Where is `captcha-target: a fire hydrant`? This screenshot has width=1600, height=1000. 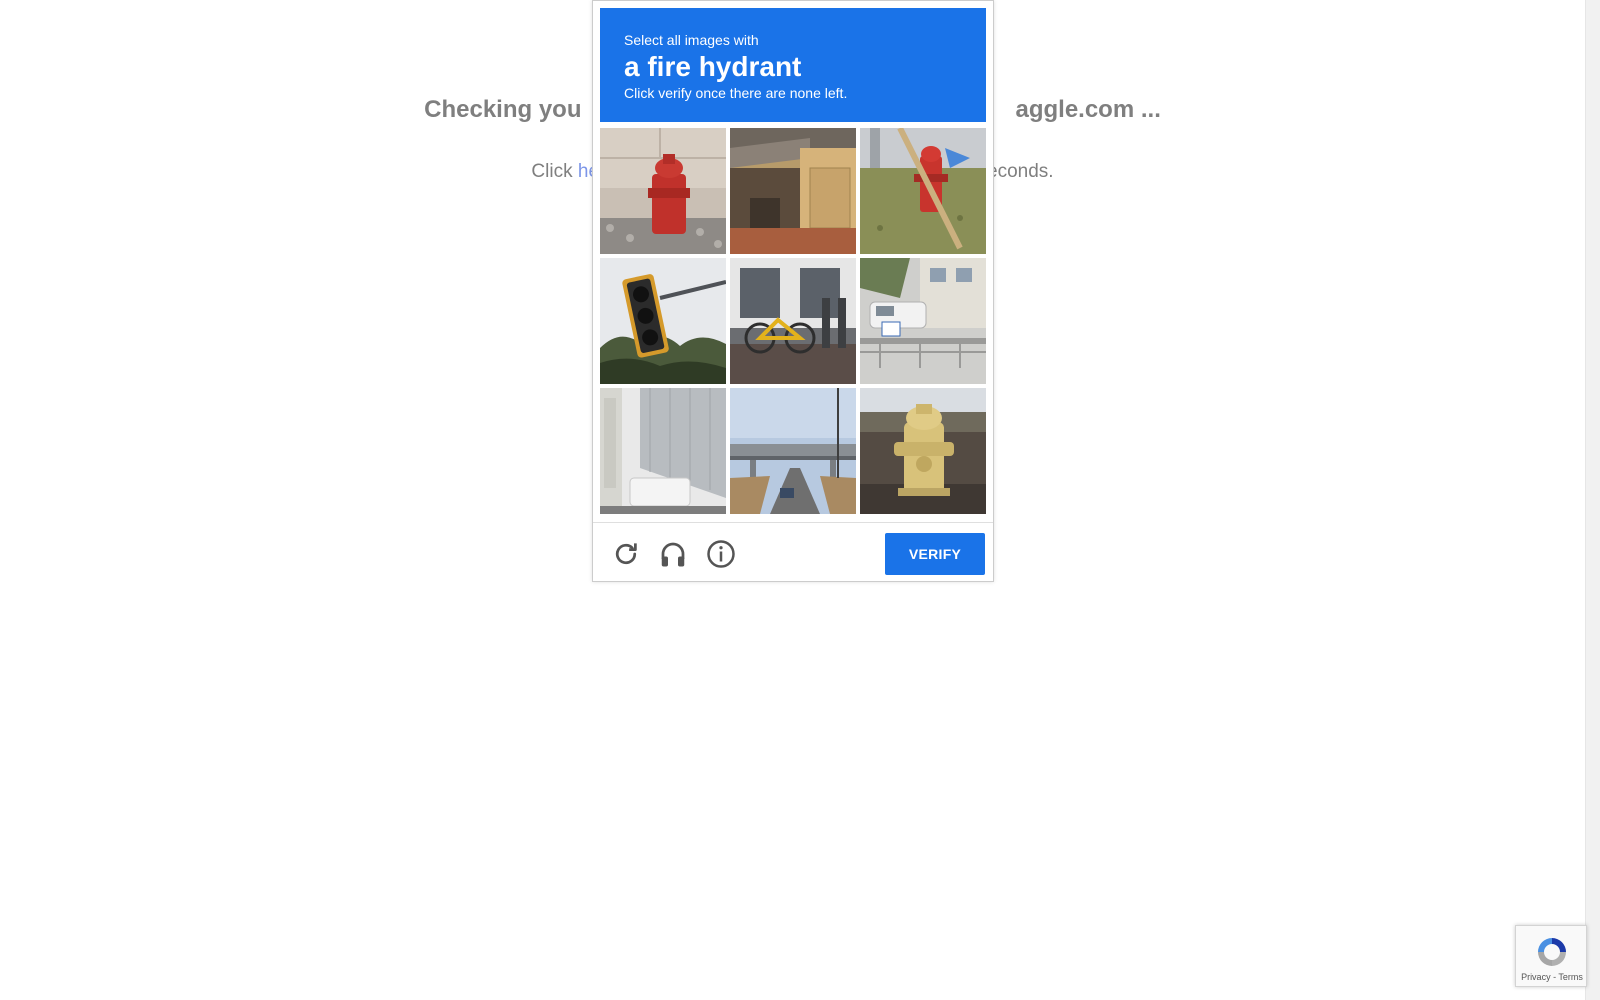
captcha-target: a fire hydrant is located at coordinates (713, 66).